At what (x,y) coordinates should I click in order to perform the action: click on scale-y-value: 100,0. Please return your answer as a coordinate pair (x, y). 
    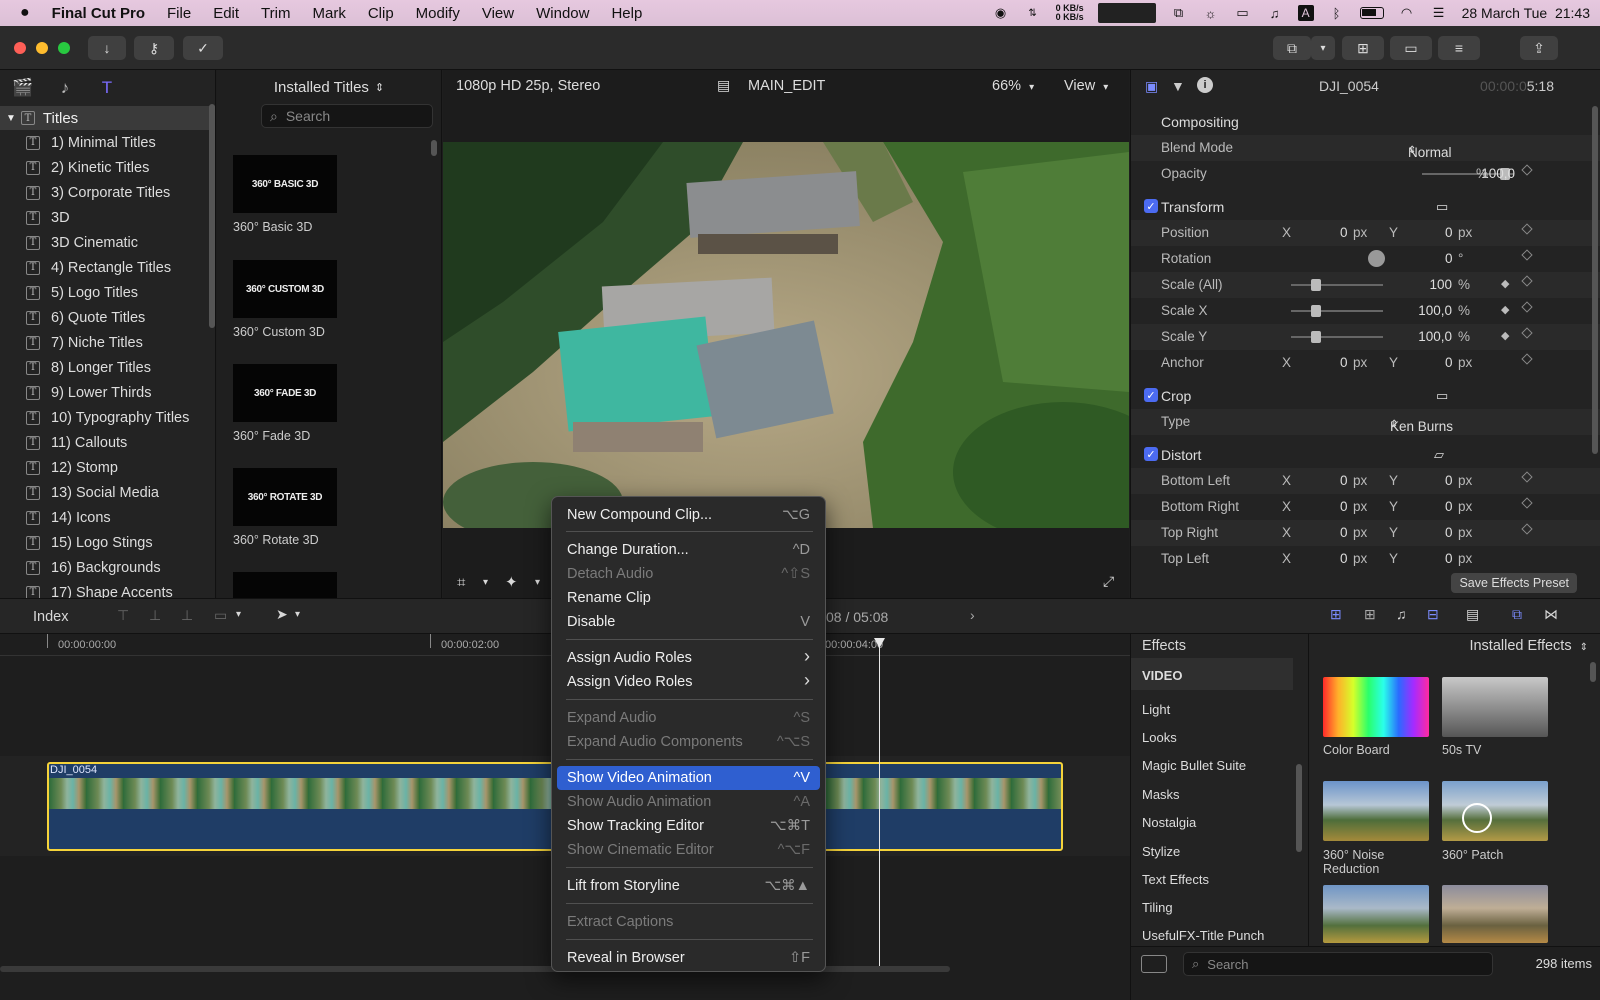
    Looking at the image, I should click on (1435, 336).